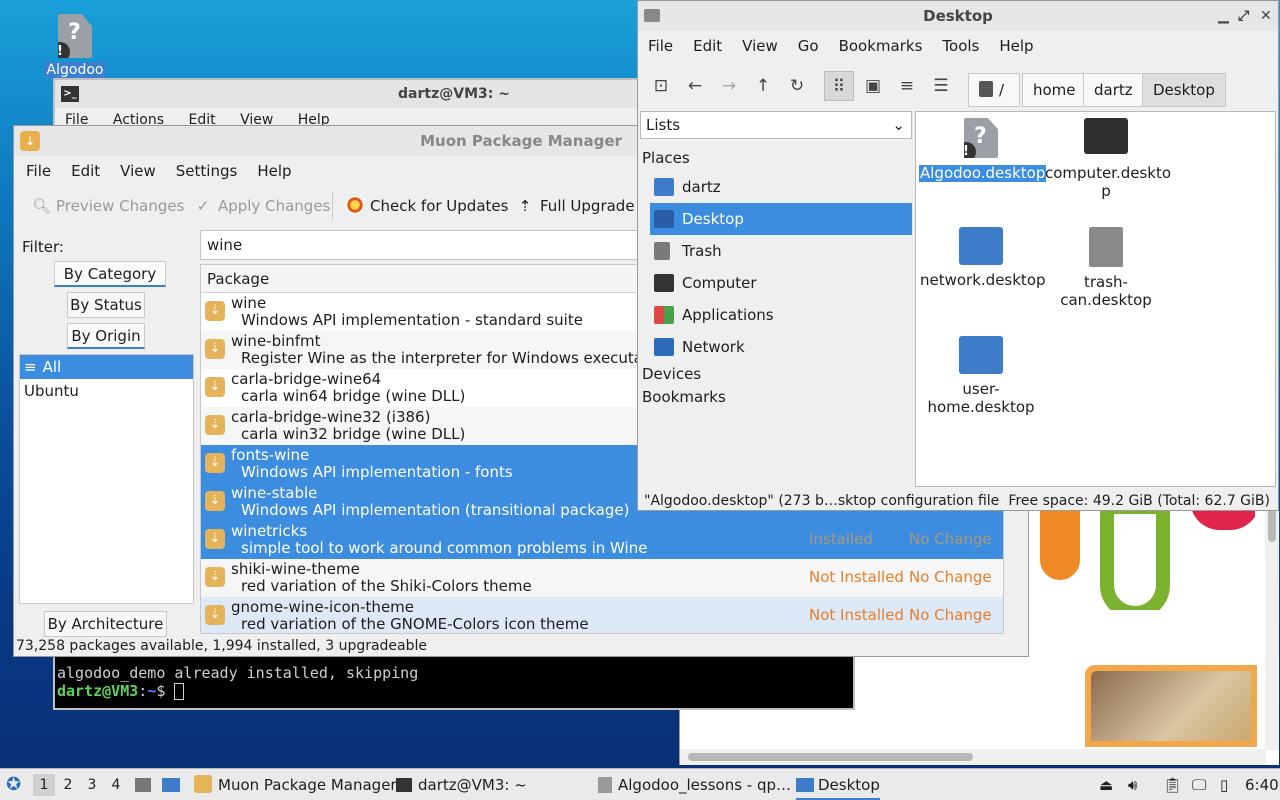 The width and height of the screenshot is (1280, 800). What do you see at coordinates (1016, 46) in the screenshot?
I see `fm-menu-help: Help` at bounding box center [1016, 46].